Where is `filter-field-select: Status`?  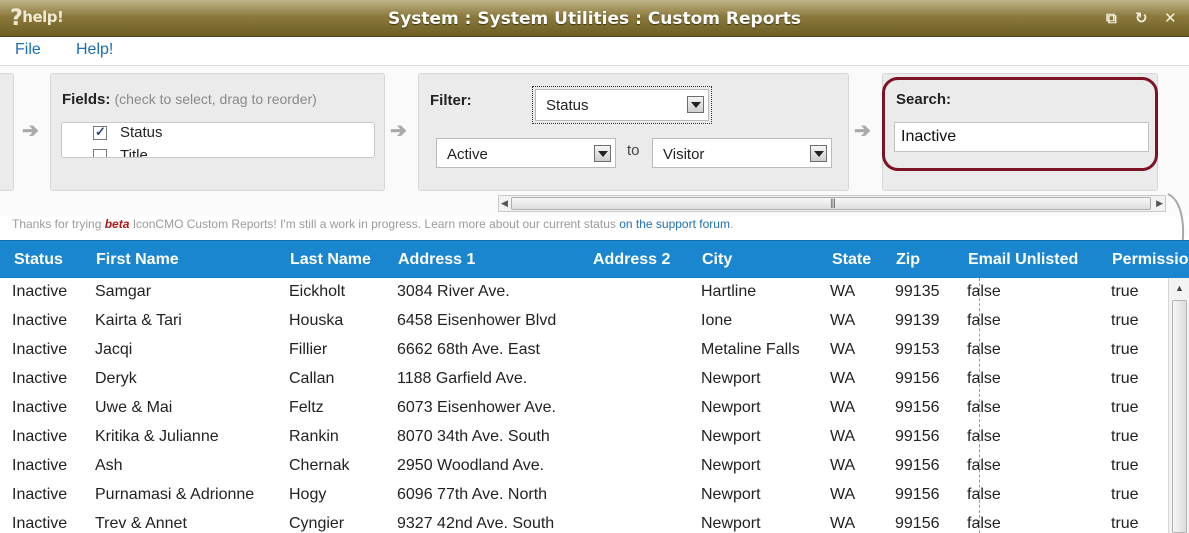 filter-field-select: Status is located at coordinates (622, 105).